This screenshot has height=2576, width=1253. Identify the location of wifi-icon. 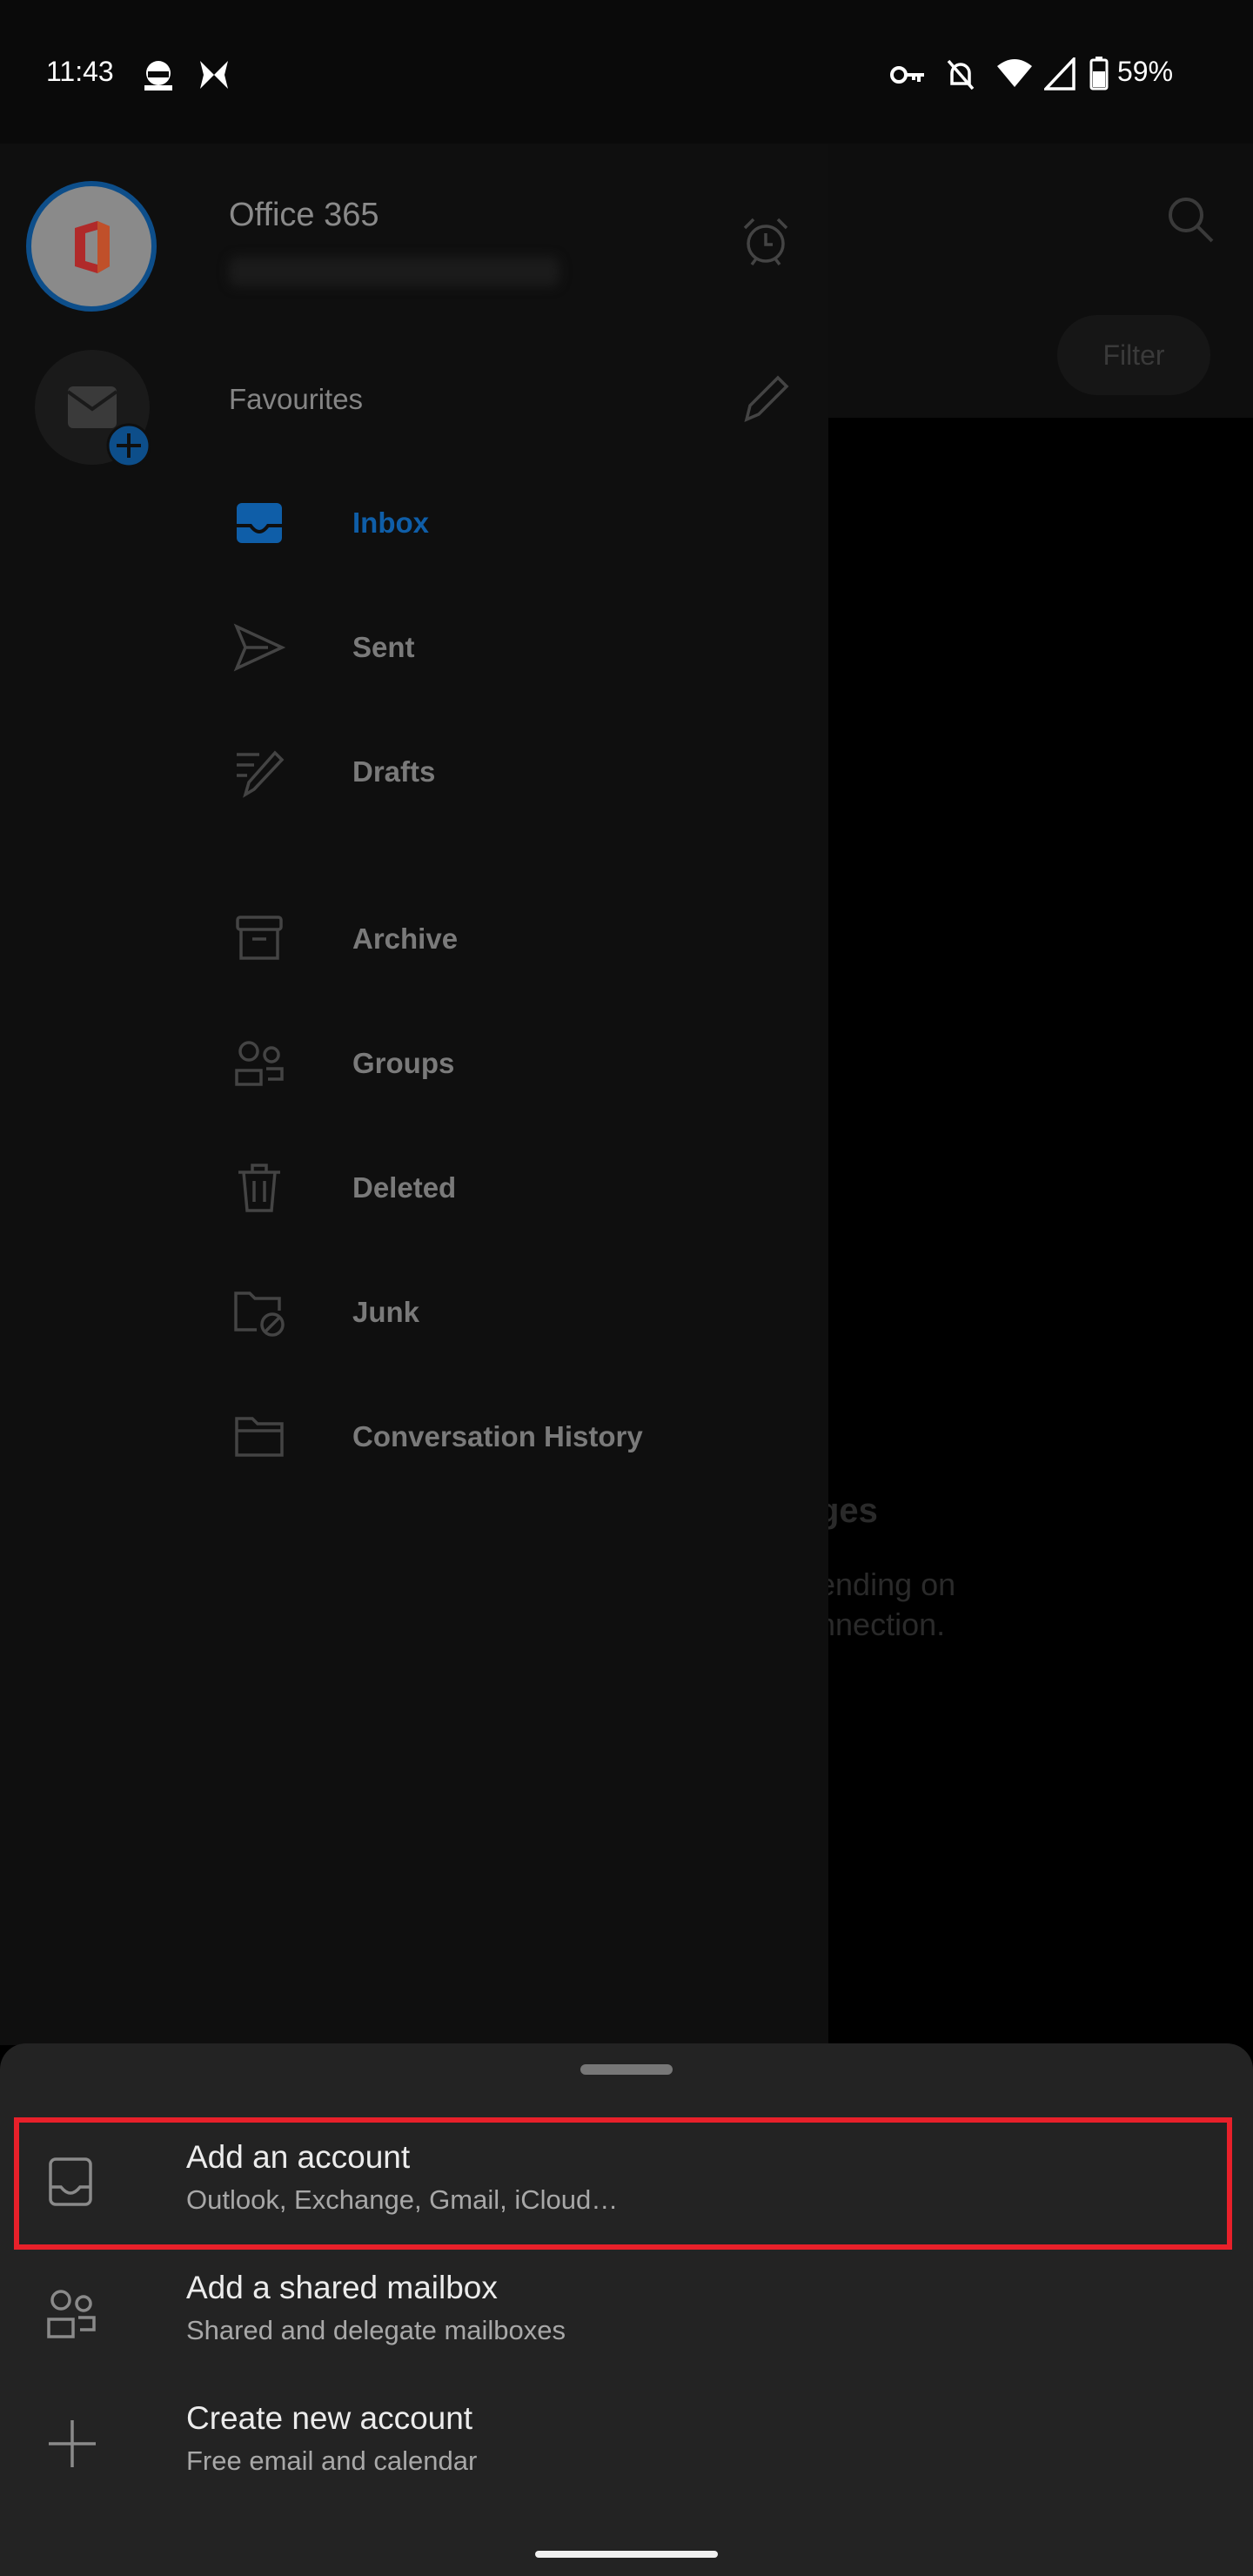
(1015, 73).